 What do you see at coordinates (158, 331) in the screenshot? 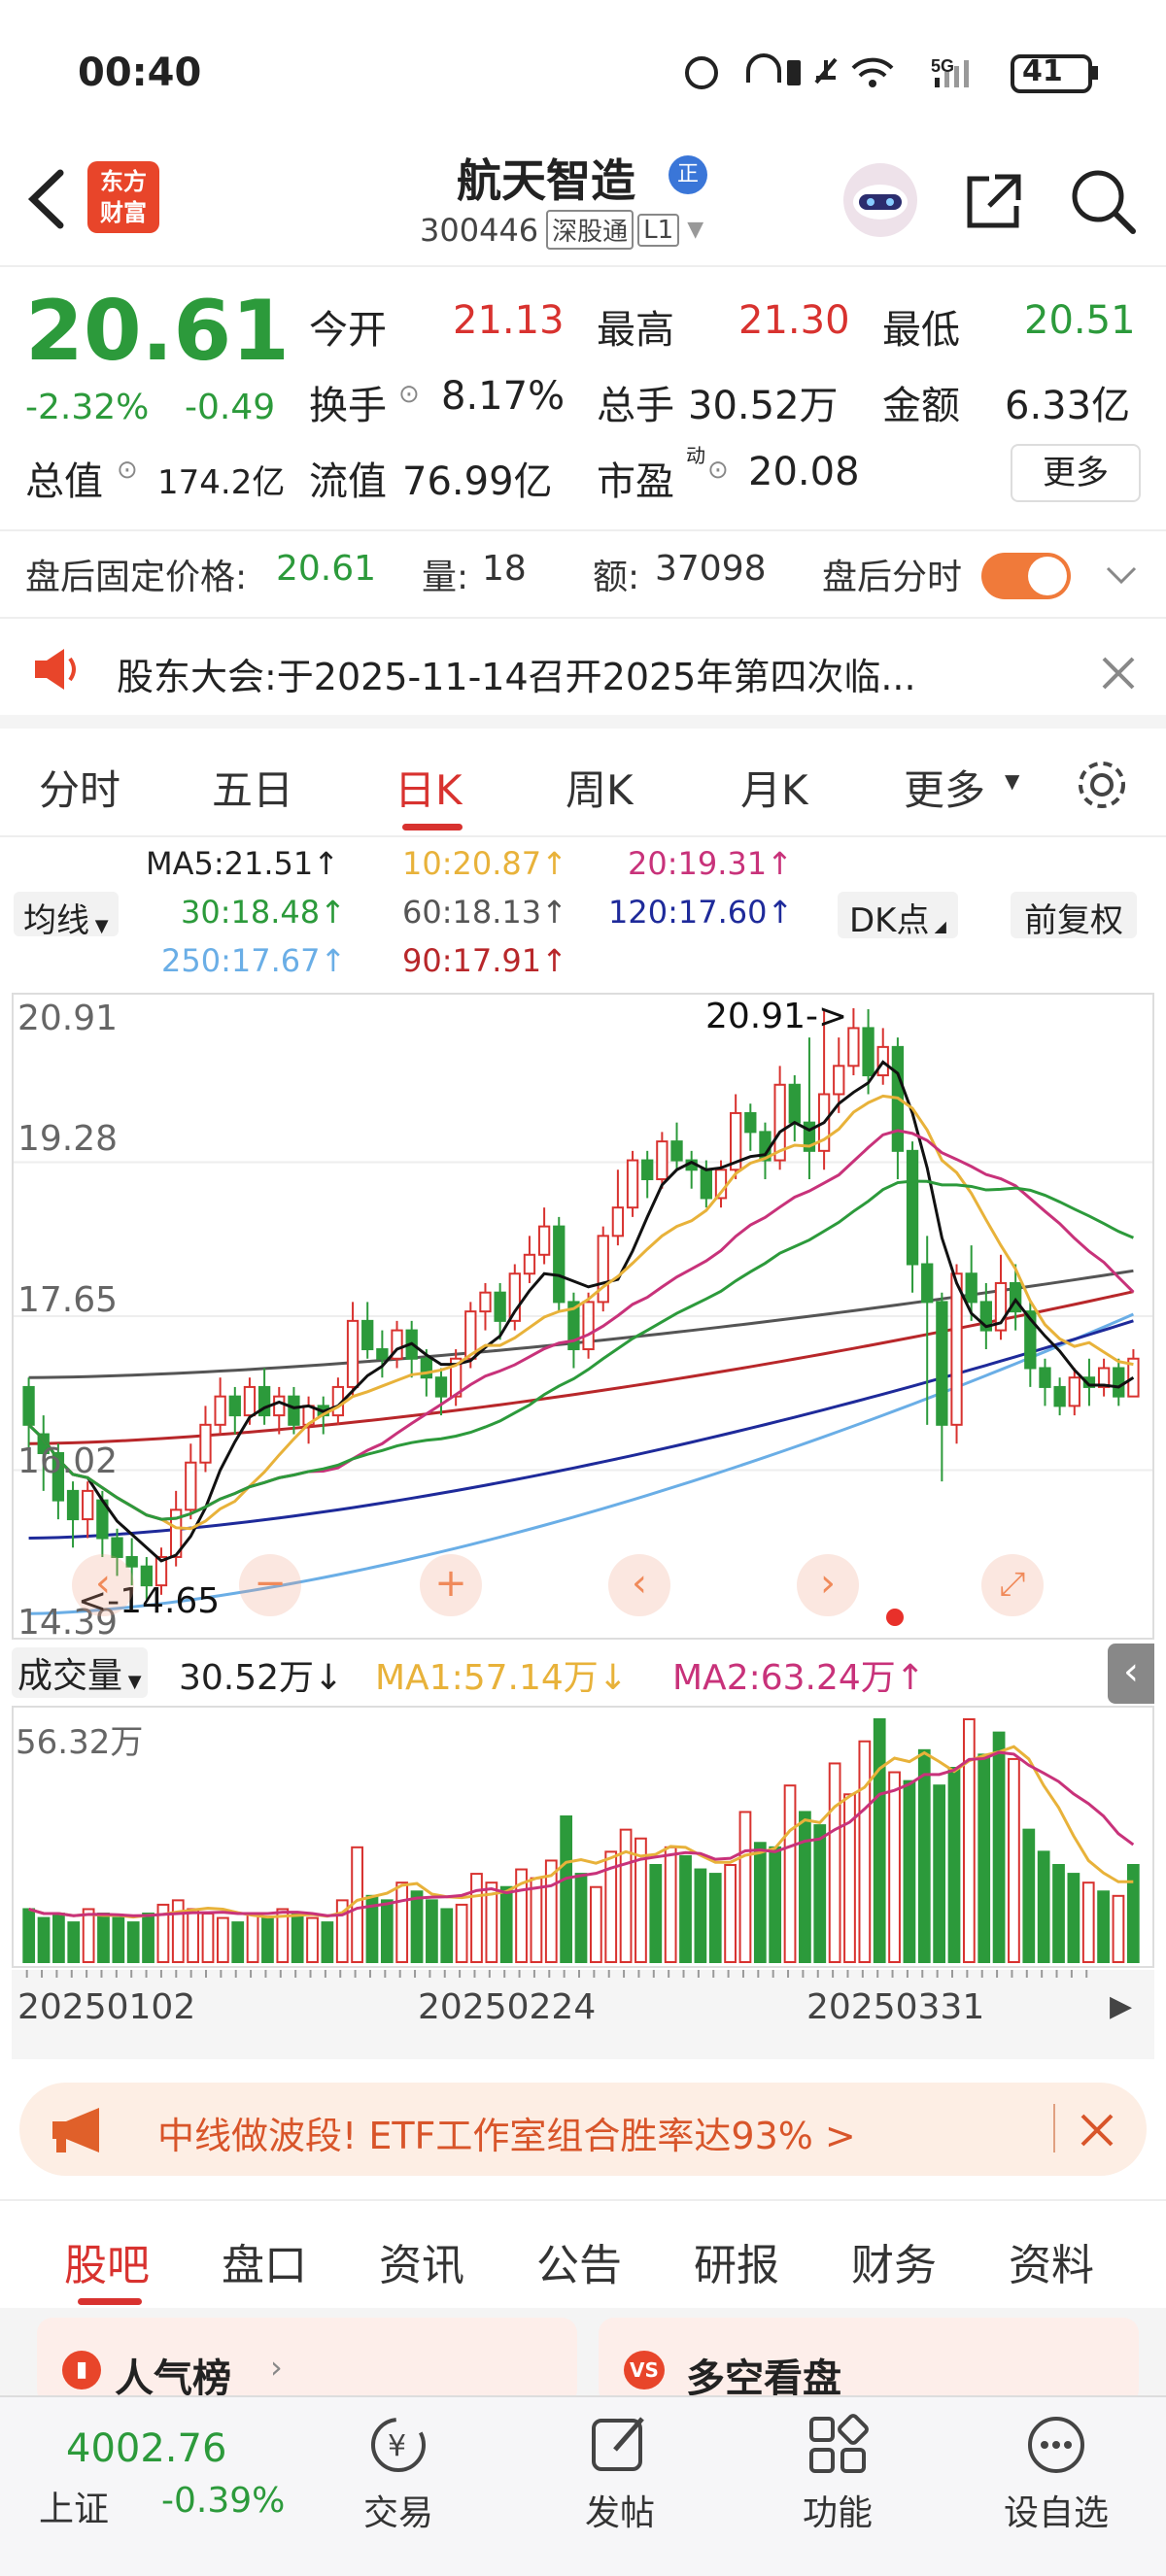
I see `last-price: 20.61` at bounding box center [158, 331].